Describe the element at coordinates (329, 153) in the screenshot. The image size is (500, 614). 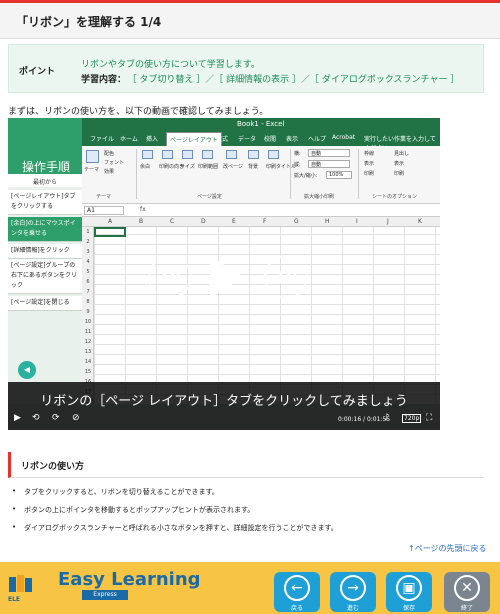
I see `width-select: 自動` at that location.